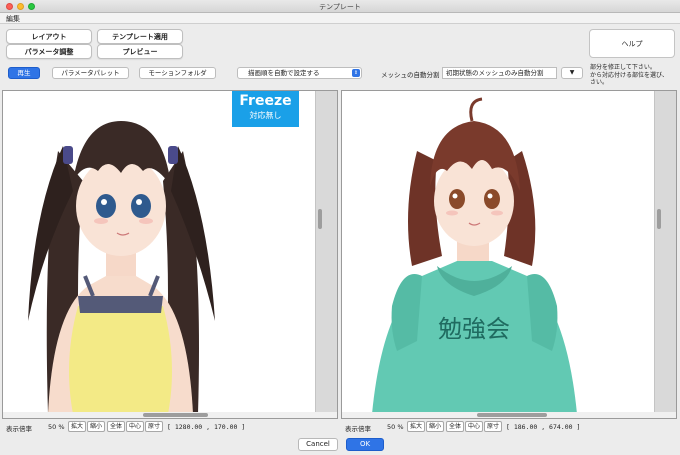 Image resolution: width=680 pixels, height=455 pixels. What do you see at coordinates (135, 426) in the screenshot?
I see `left-center-button: 中心` at bounding box center [135, 426].